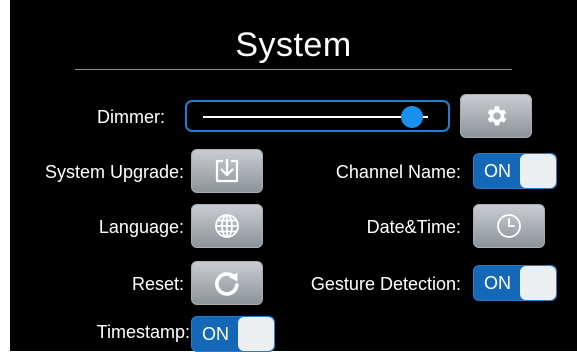 This screenshot has width=577, height=352. I want to click on gesture-detection-toggle: ON, so click(515, 283).